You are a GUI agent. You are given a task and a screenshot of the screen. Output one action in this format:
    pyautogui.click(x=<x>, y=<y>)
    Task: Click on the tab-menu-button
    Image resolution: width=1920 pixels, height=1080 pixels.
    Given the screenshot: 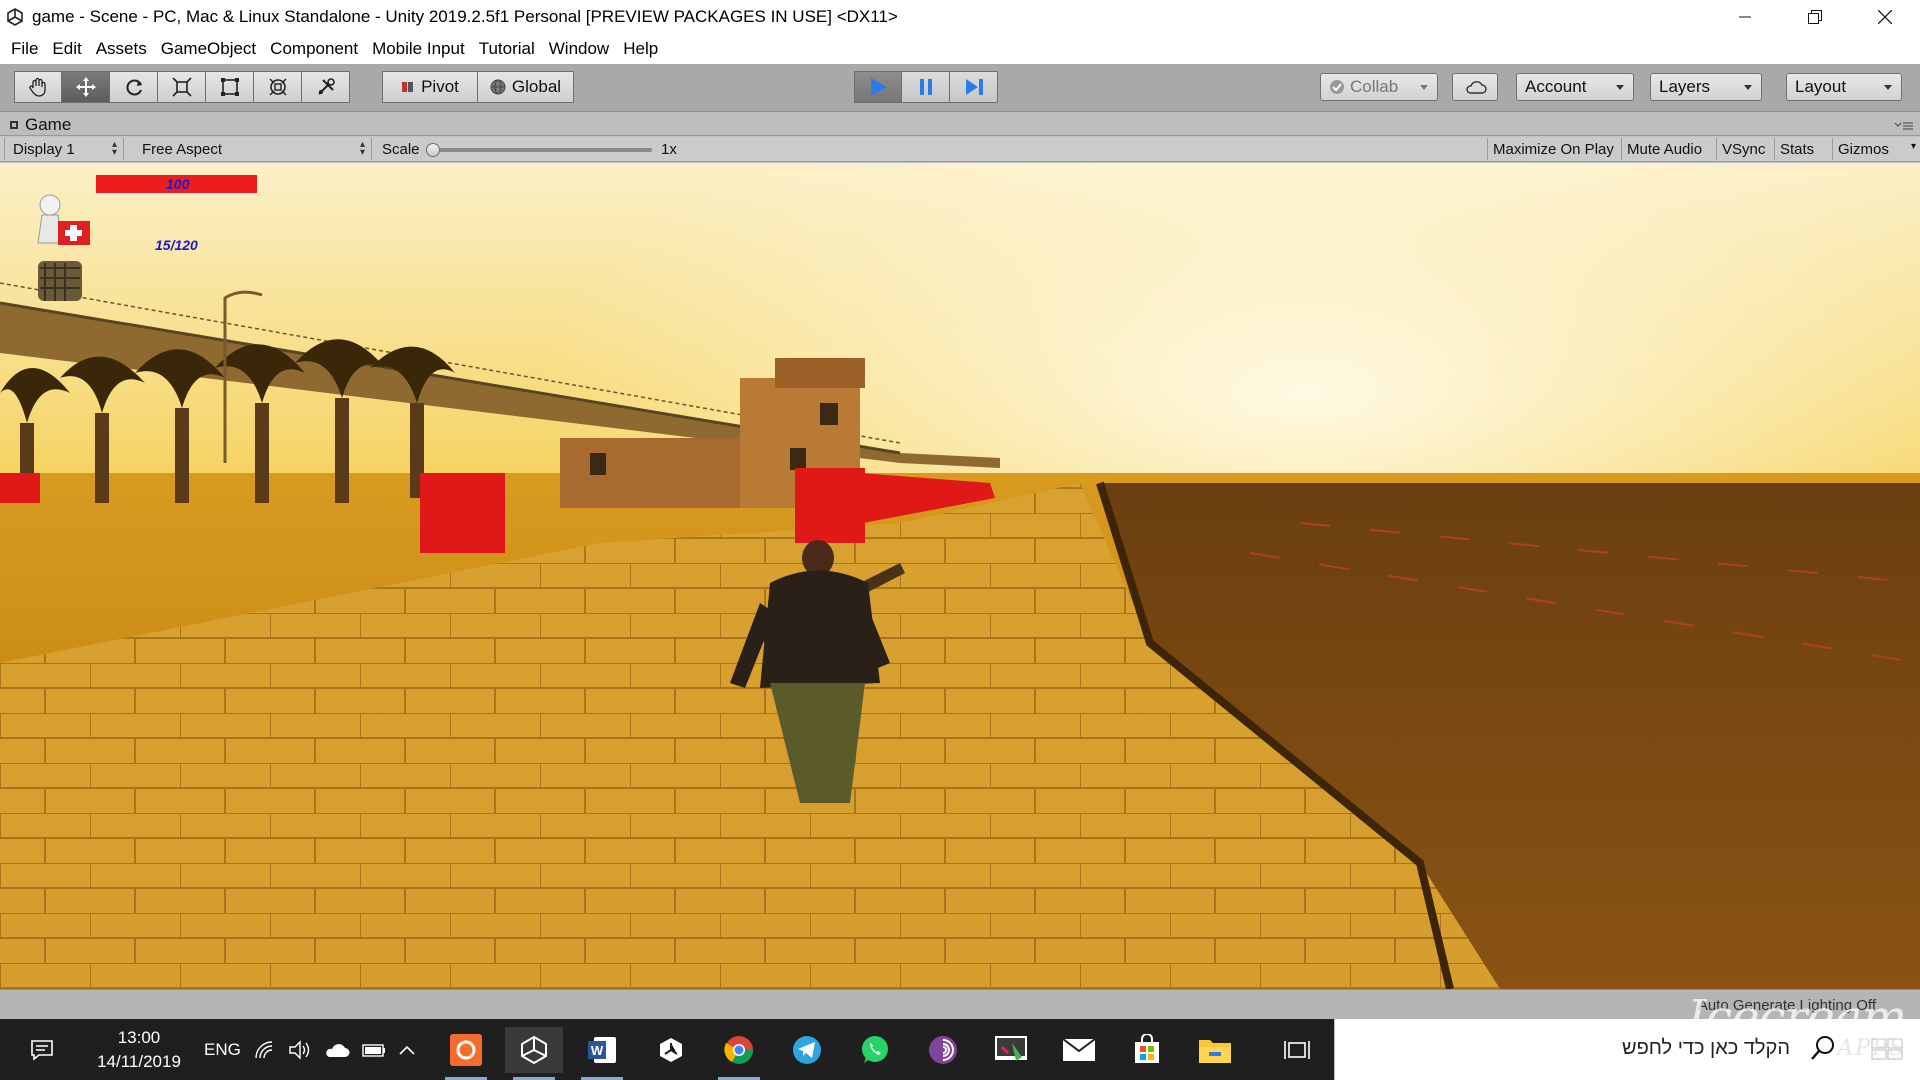 What is the action you would take?
    pyautogui.click(x=1904, y=126)
    